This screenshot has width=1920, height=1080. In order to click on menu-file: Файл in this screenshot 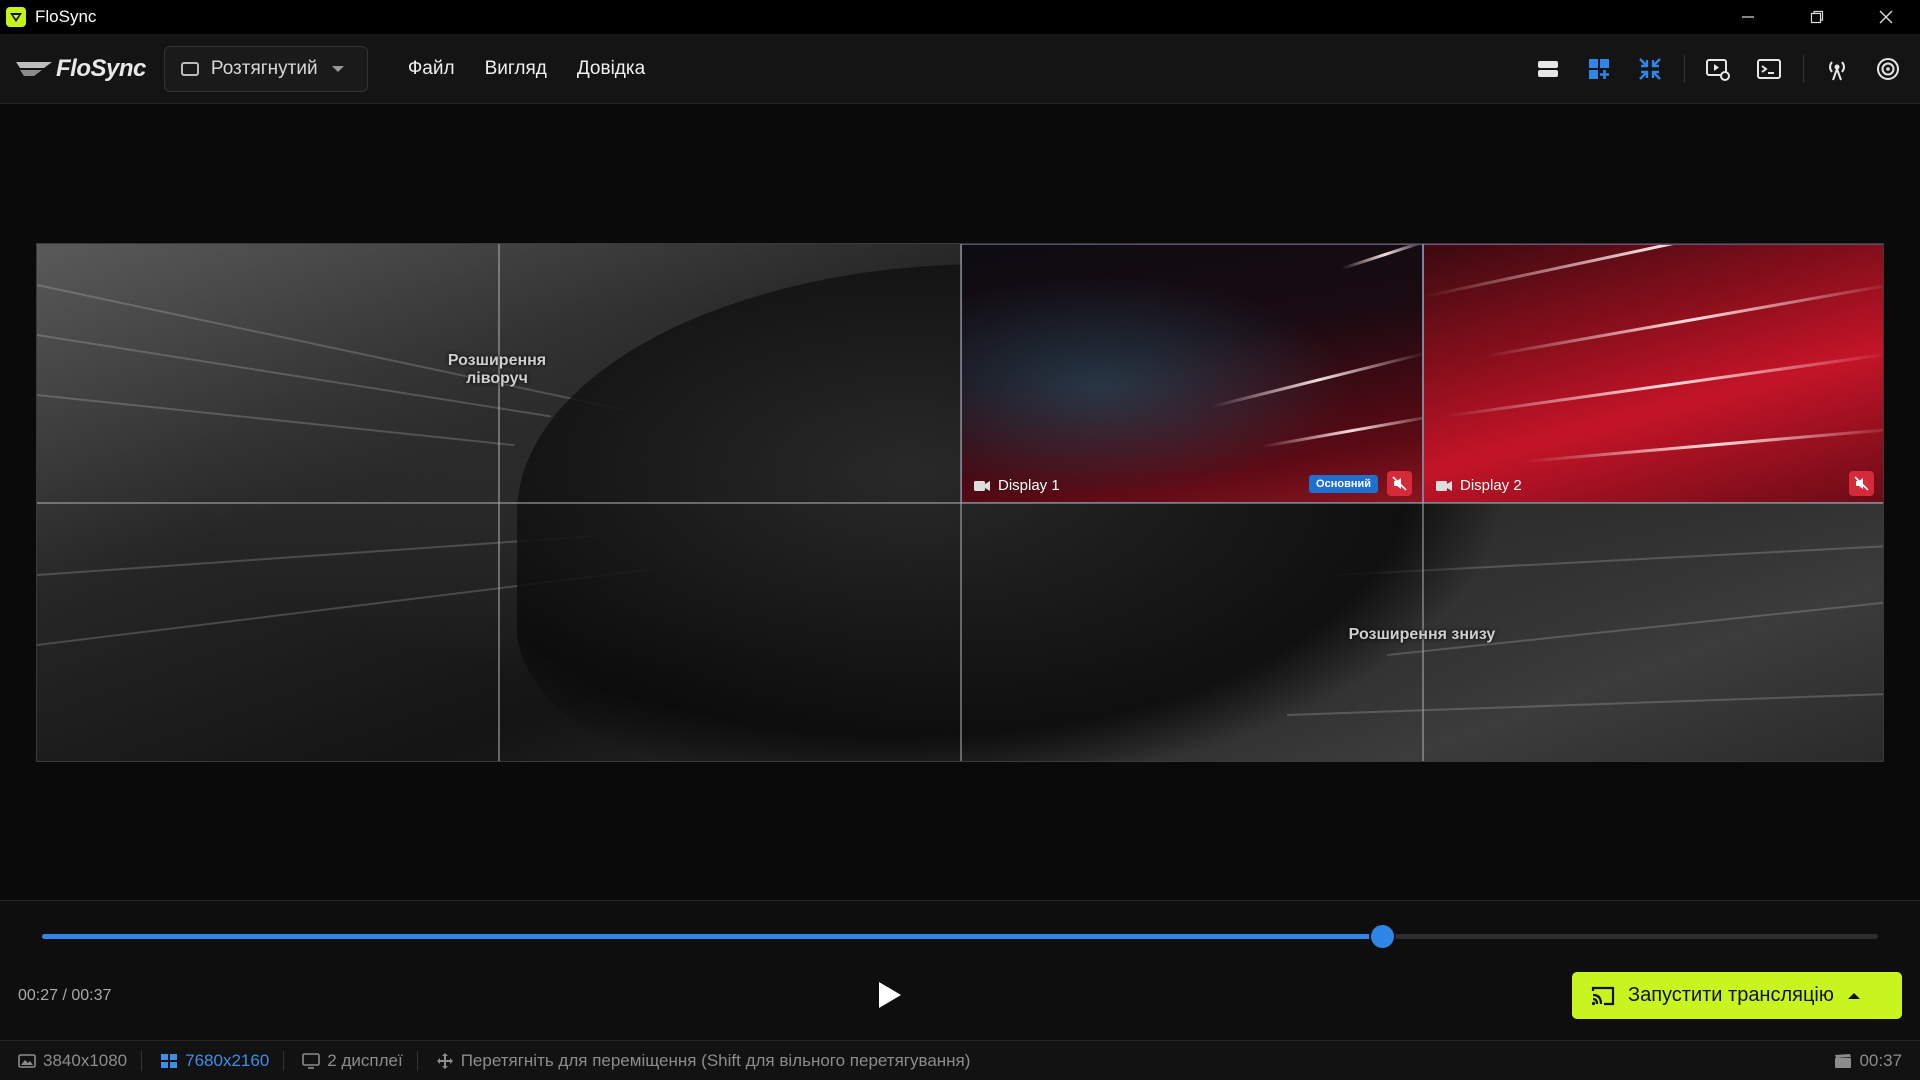, I will do `click(431, 69)`.